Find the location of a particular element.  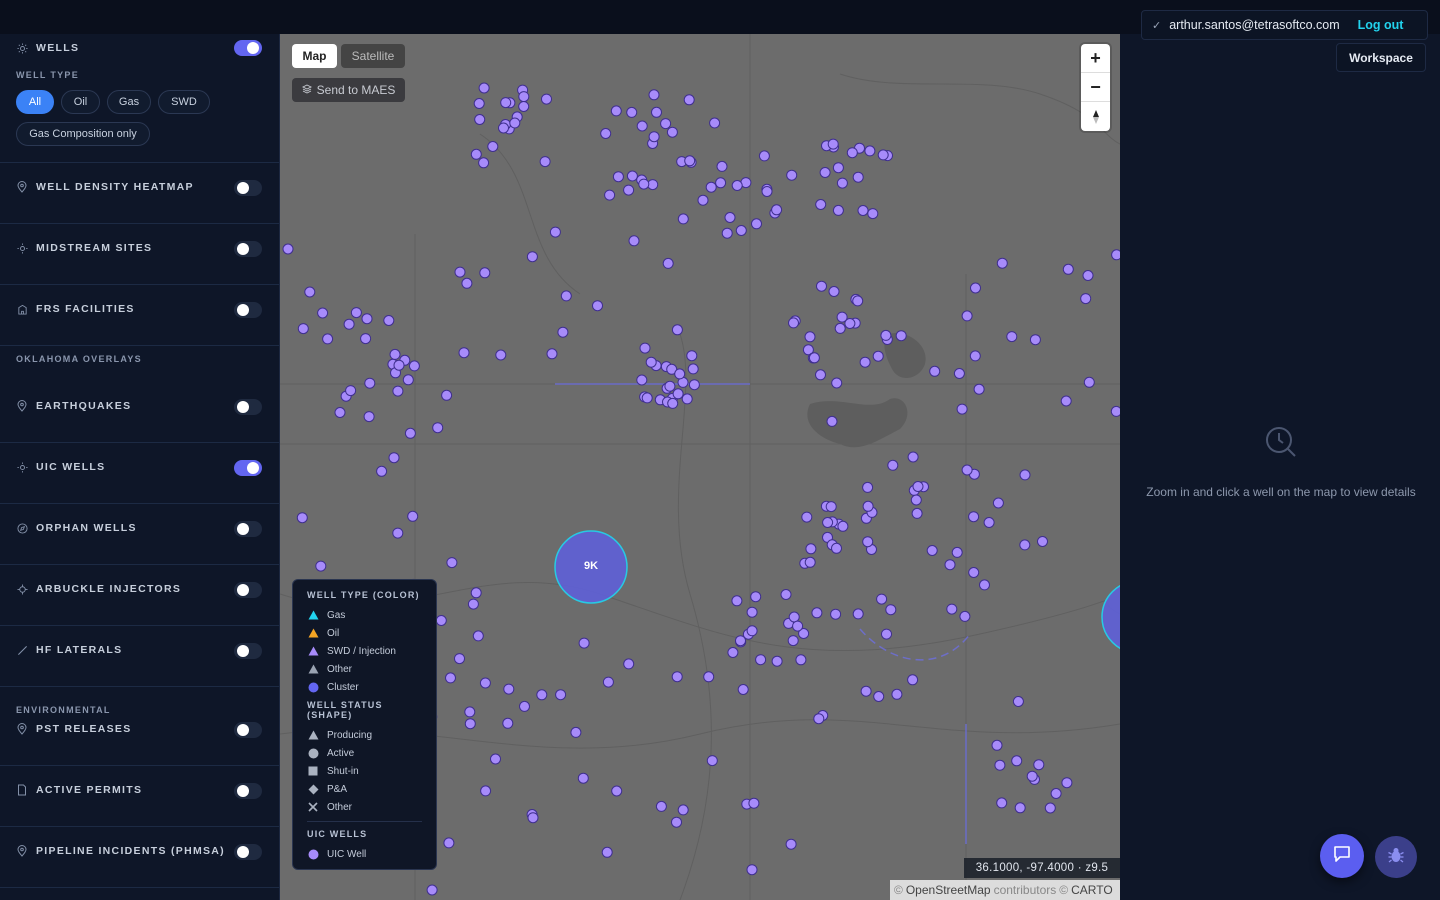

zoom-in-button: + is located at coordinates (1095, 58).